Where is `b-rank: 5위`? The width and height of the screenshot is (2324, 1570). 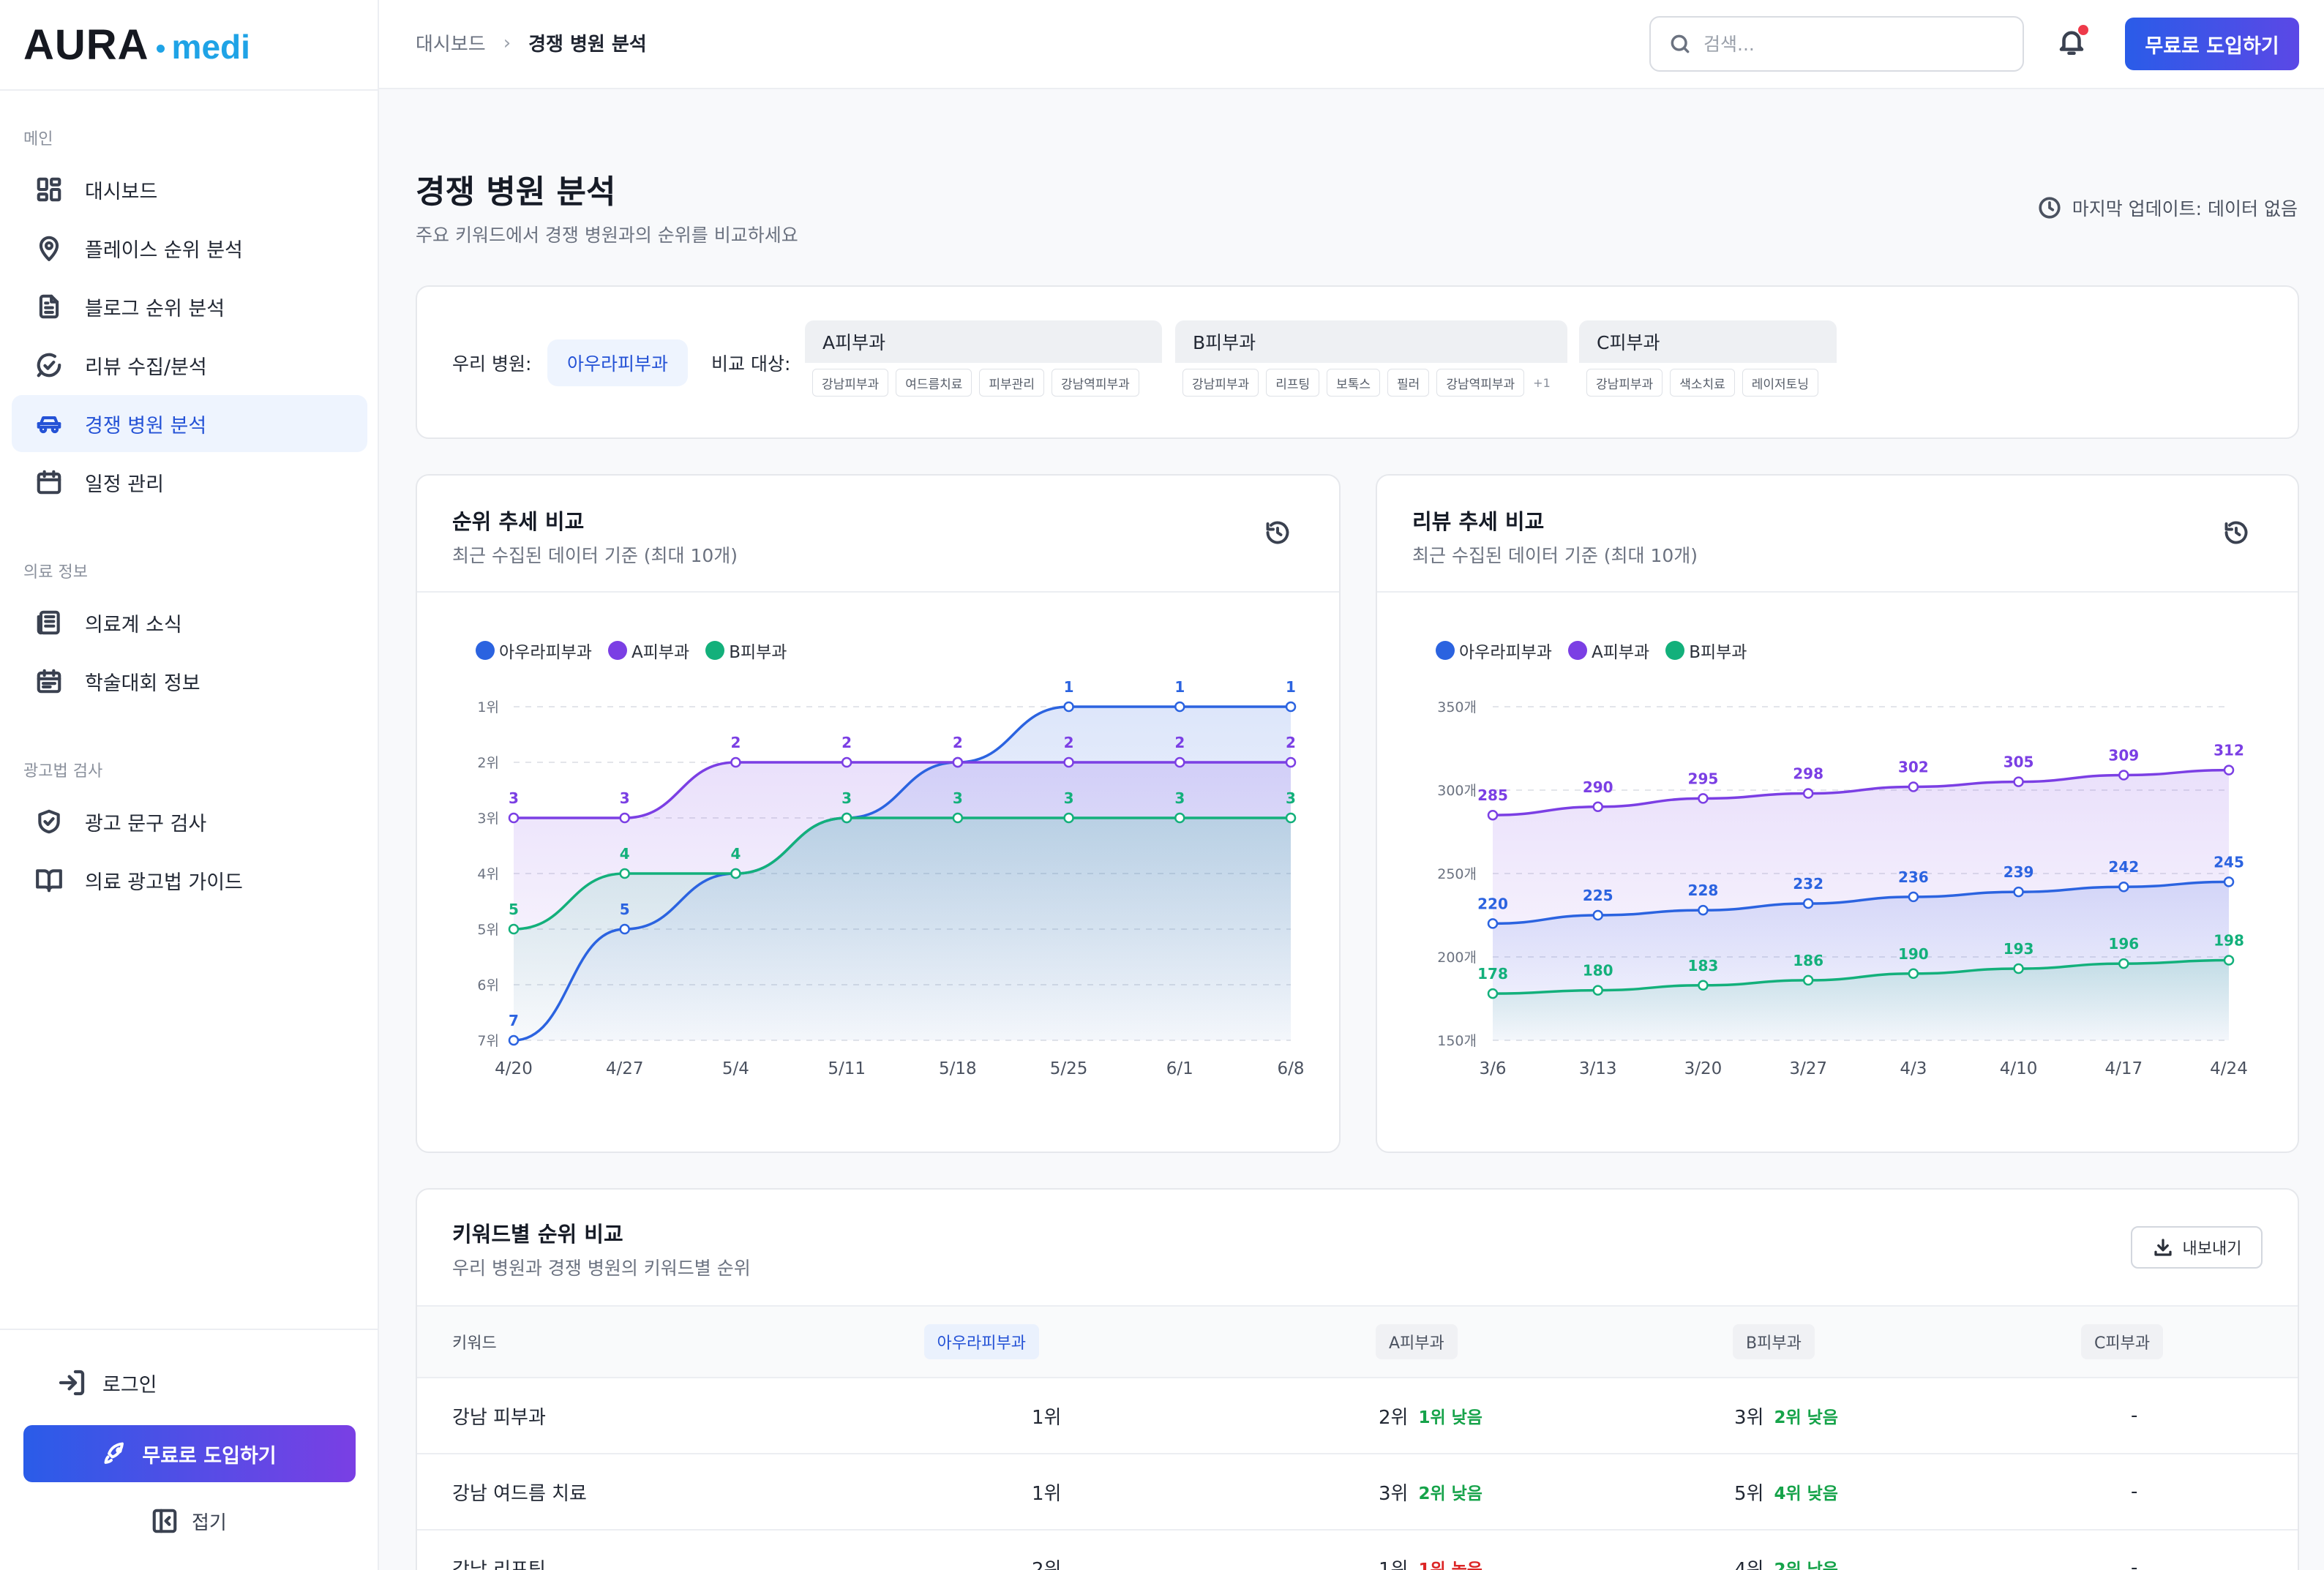
b-rank: 5위 is located at coordinates (1749, 1493).